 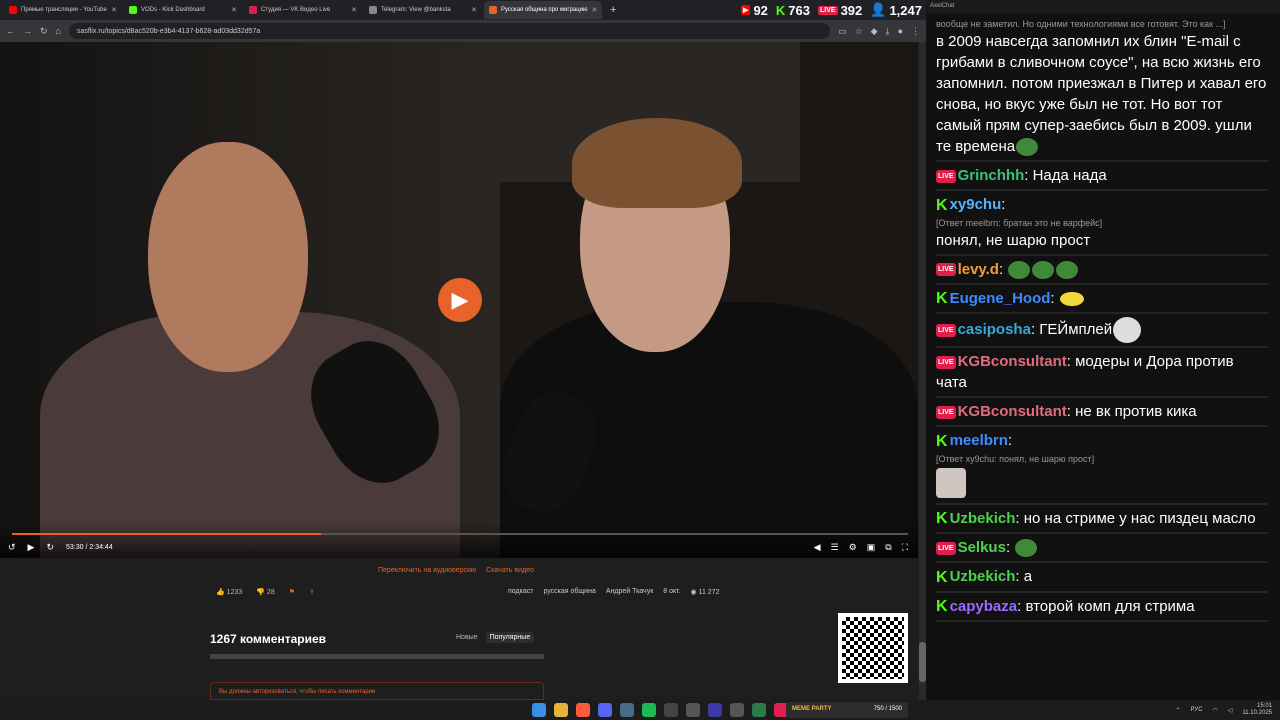 What do you see at coordinates (905, 547) in the screenshot?
I see `fullscreen-icon: ⛶` at bounding box center [905, 547].